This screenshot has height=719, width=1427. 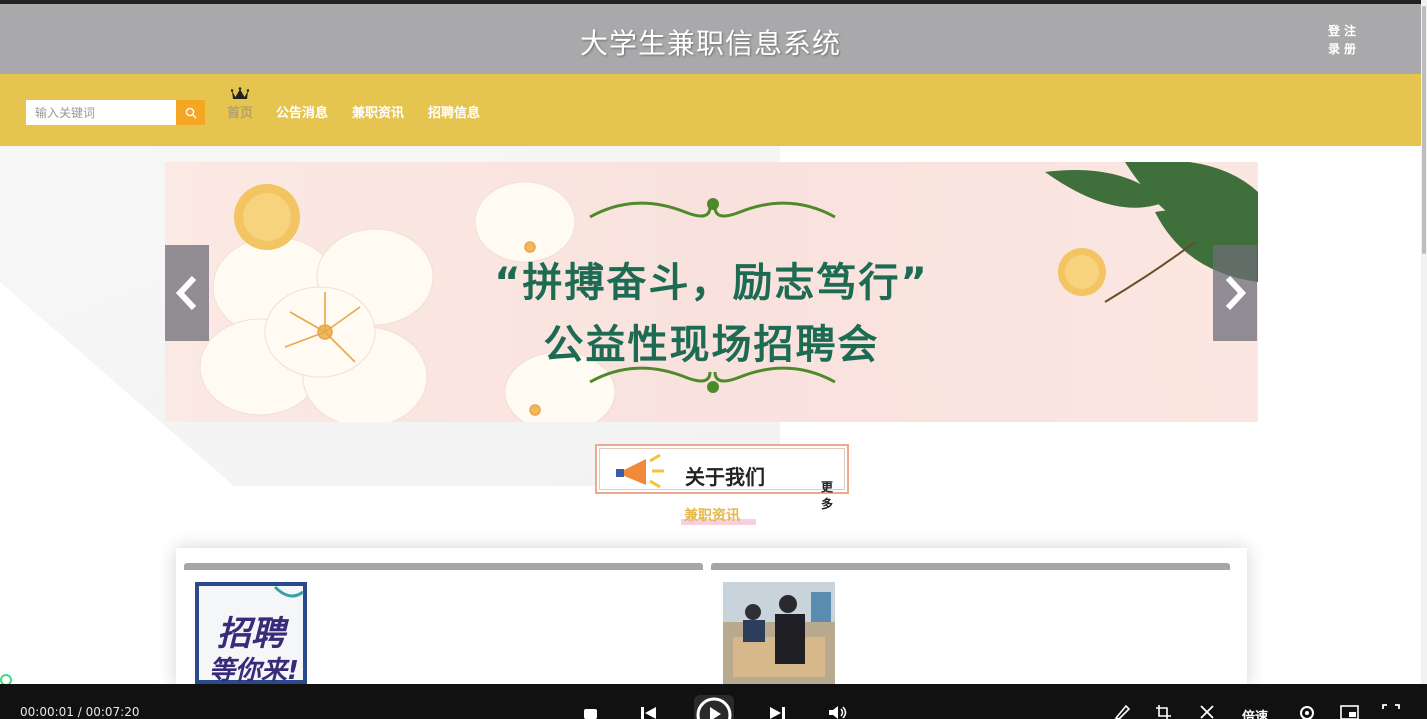 What do you see at coordinates (832, 495) in the screenshot?
I see `about-more-link: 更多` at bounding box center [832, 495].